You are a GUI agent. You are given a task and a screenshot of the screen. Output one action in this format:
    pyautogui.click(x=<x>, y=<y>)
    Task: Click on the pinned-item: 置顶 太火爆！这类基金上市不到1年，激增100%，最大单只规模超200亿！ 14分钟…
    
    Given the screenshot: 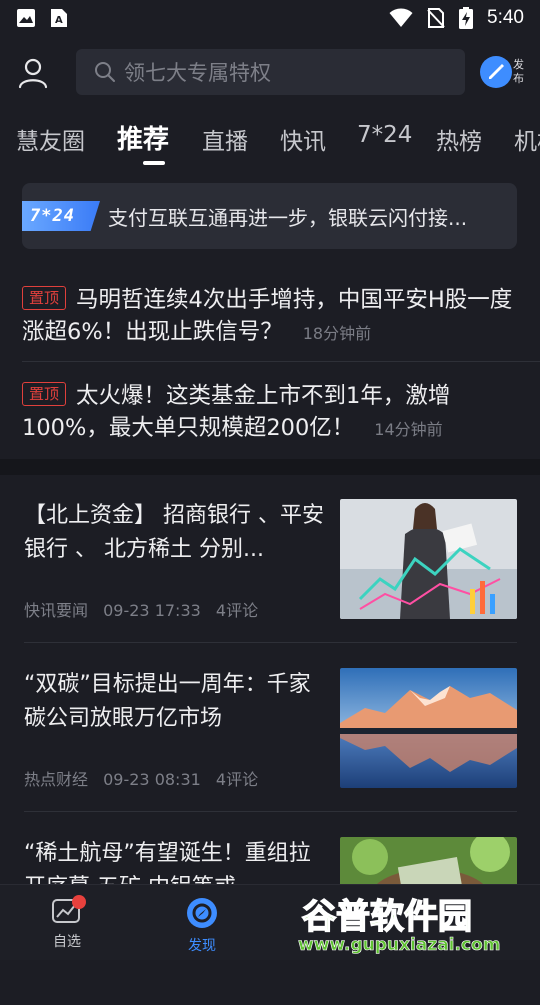 What is the action you would take?
    pyautogui.click(x=270, y=413)
    